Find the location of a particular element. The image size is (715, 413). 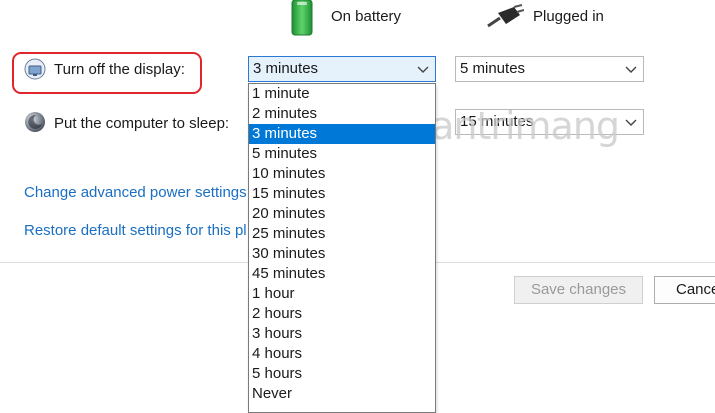

advanced-settings-link: Change advanced power settings is located at coordinates (135, 192).